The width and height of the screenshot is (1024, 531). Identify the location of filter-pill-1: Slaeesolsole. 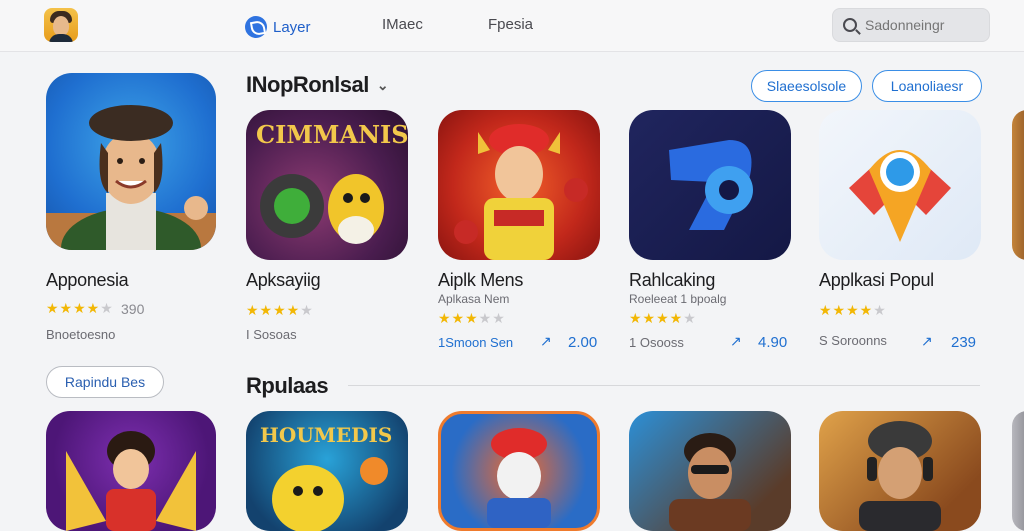
(806, 86).